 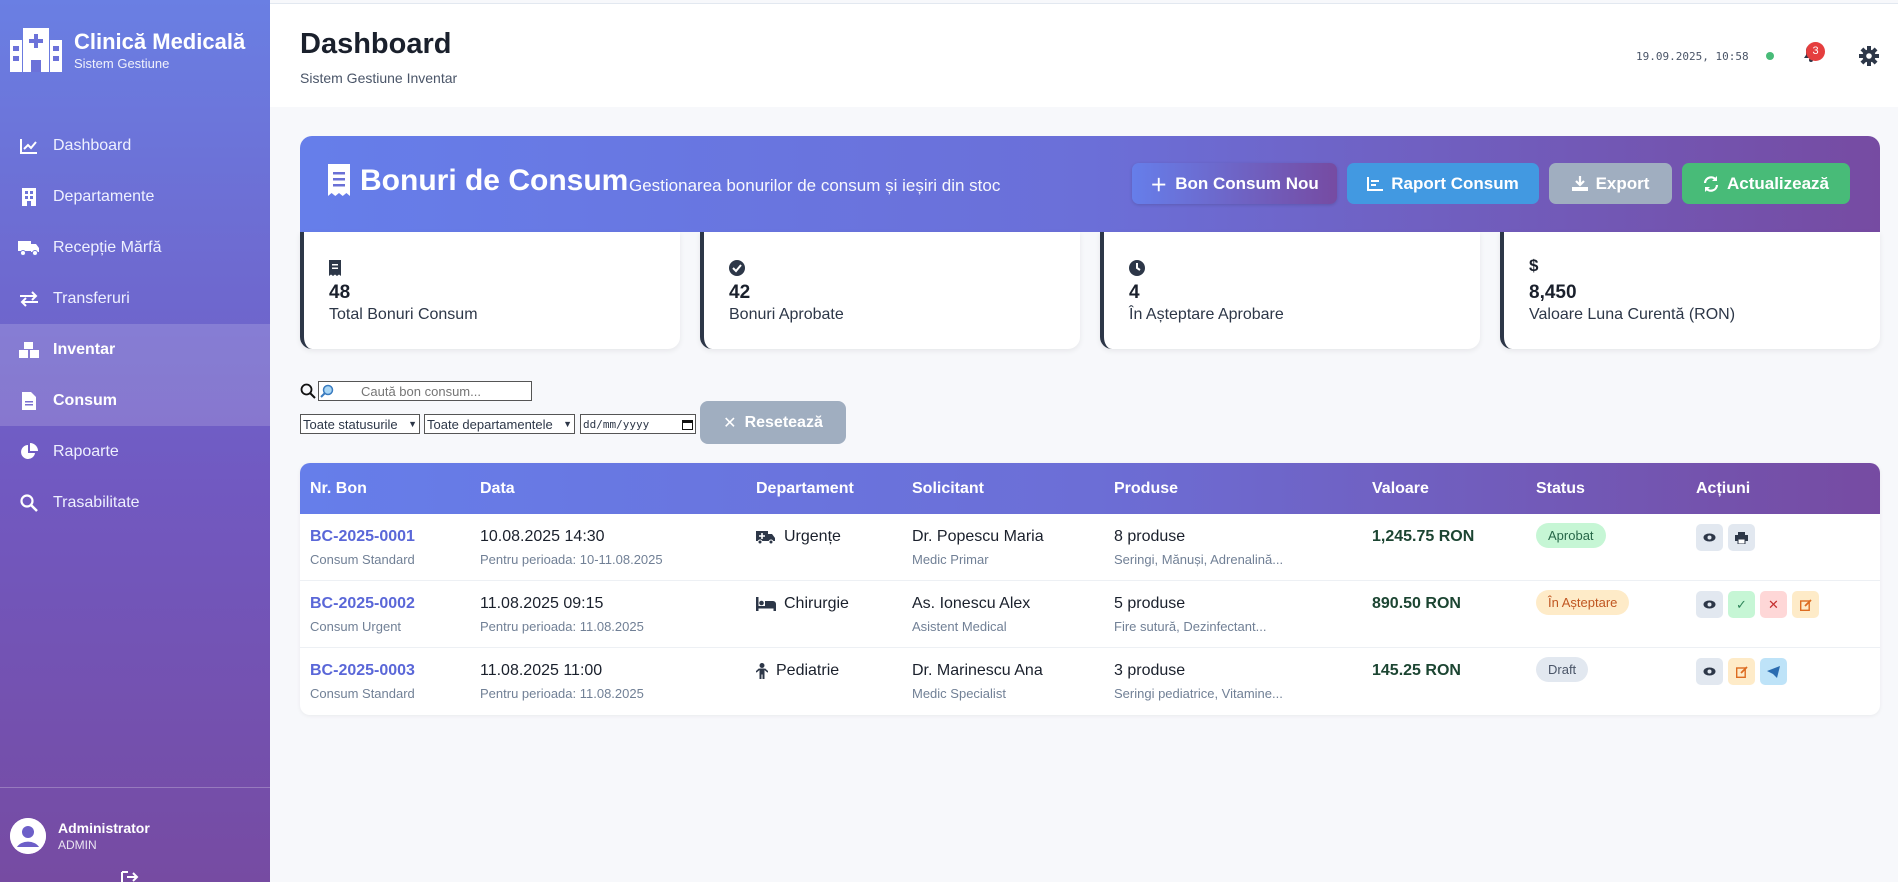 I want to click on stat-card-value: $ 8,450 Valoare Luna Curentă (RON), so click(x=1690, y=290).